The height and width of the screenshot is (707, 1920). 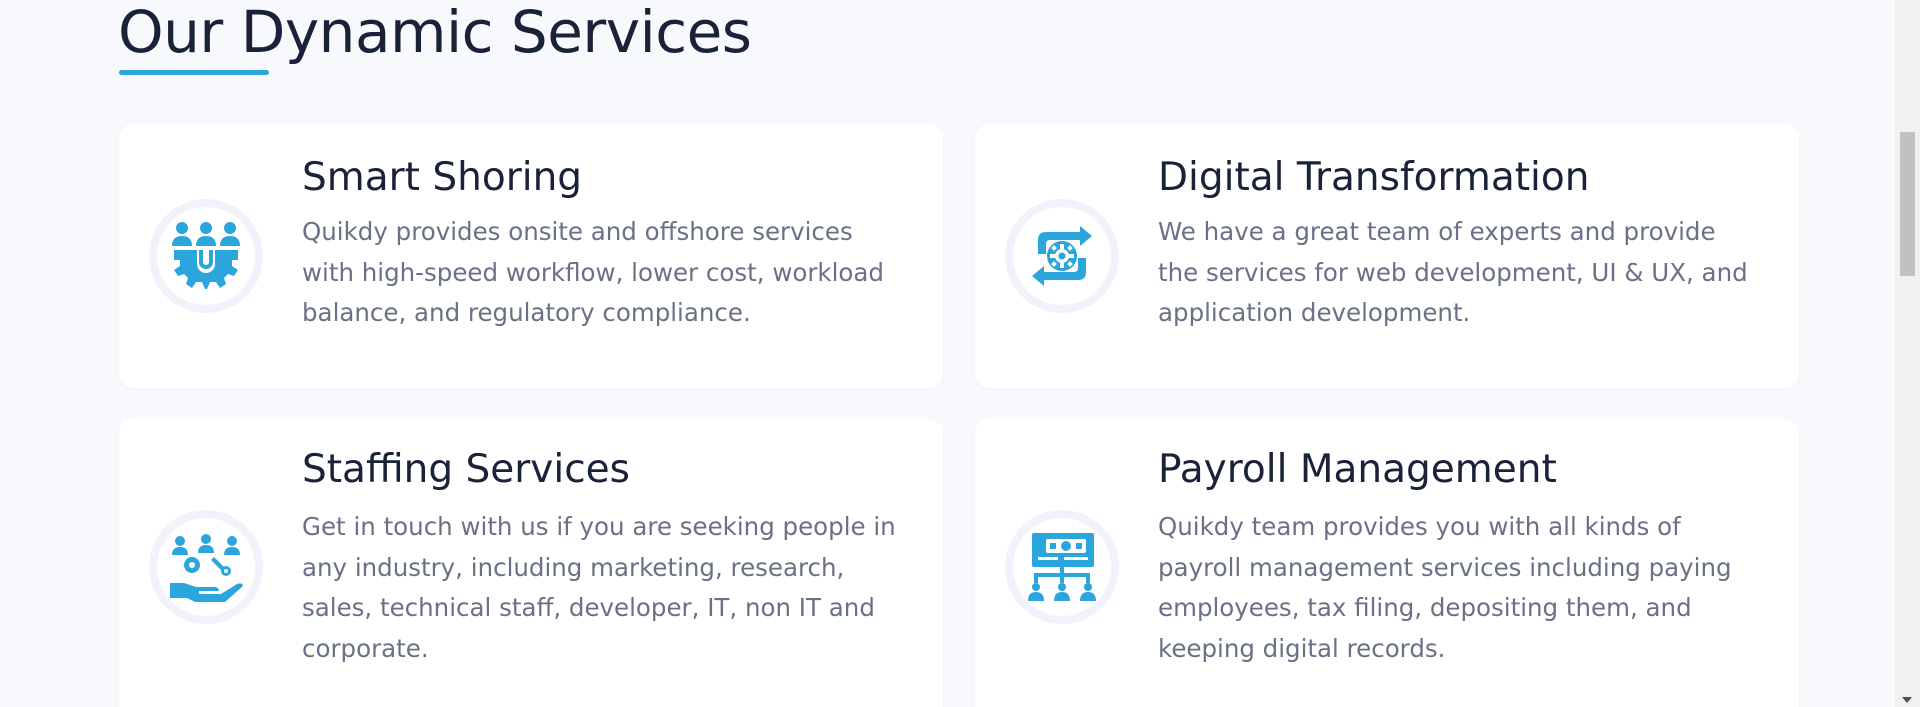 What do you see at coordinates (1357, 469) in the screenshot?
I see `service-title: Payroll Management` at bounding box center [1357, 469].